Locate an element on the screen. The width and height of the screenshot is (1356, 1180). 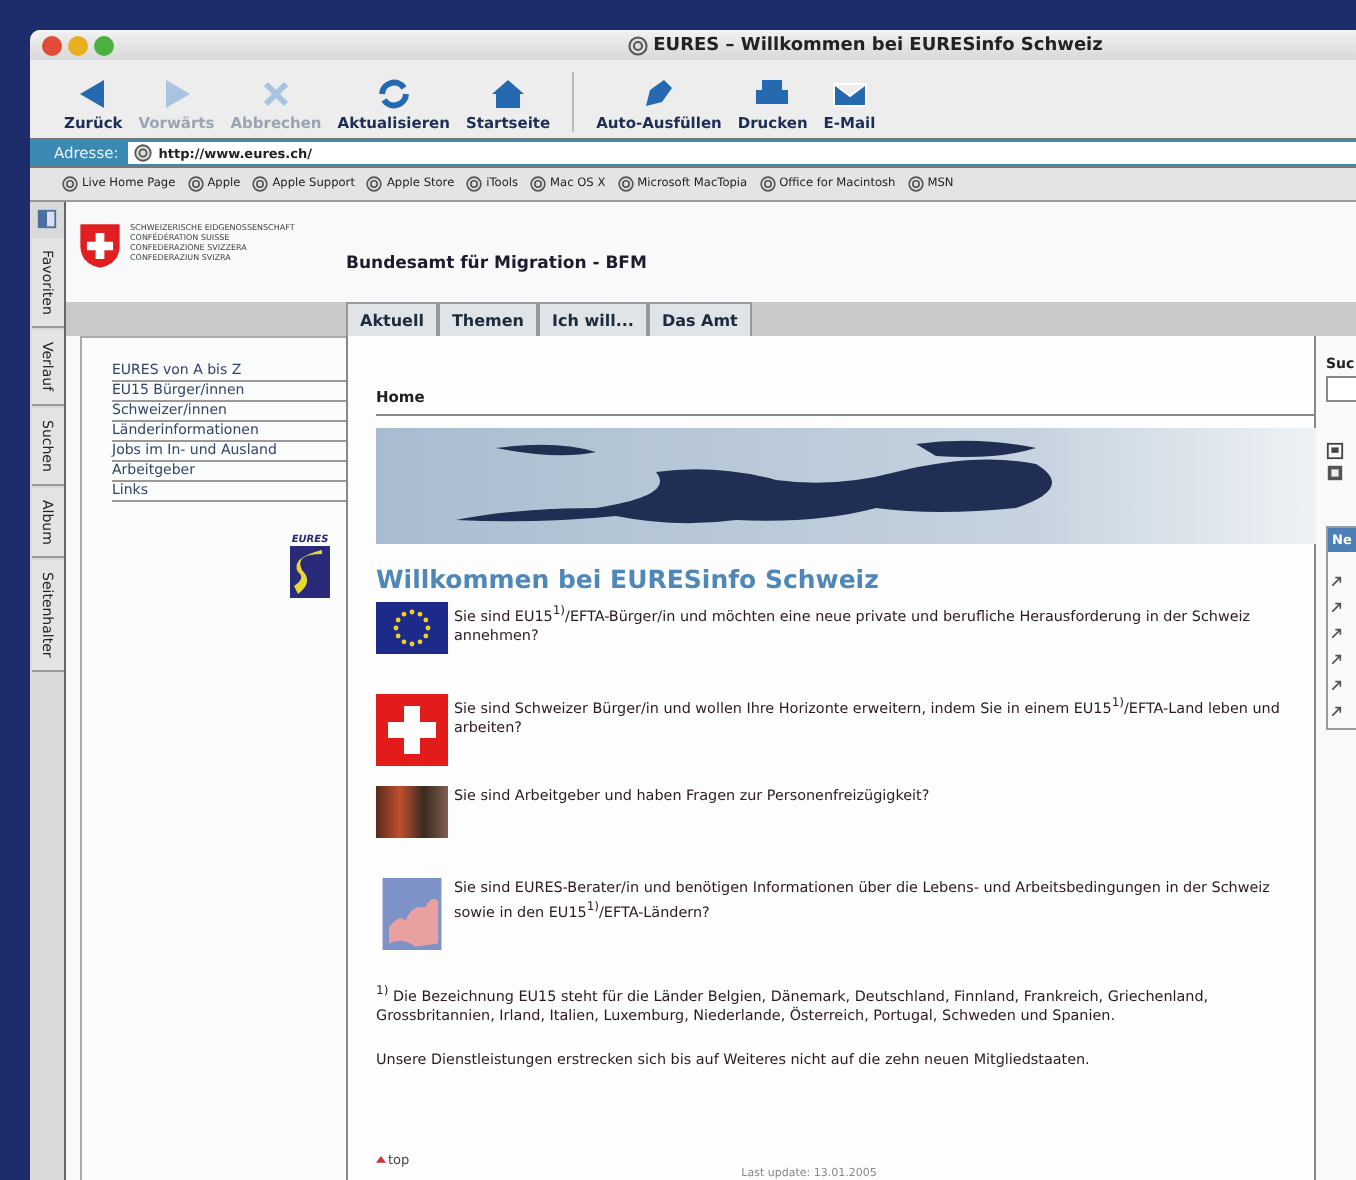
nav-tab: Themen is located at coordinates (487, 319).